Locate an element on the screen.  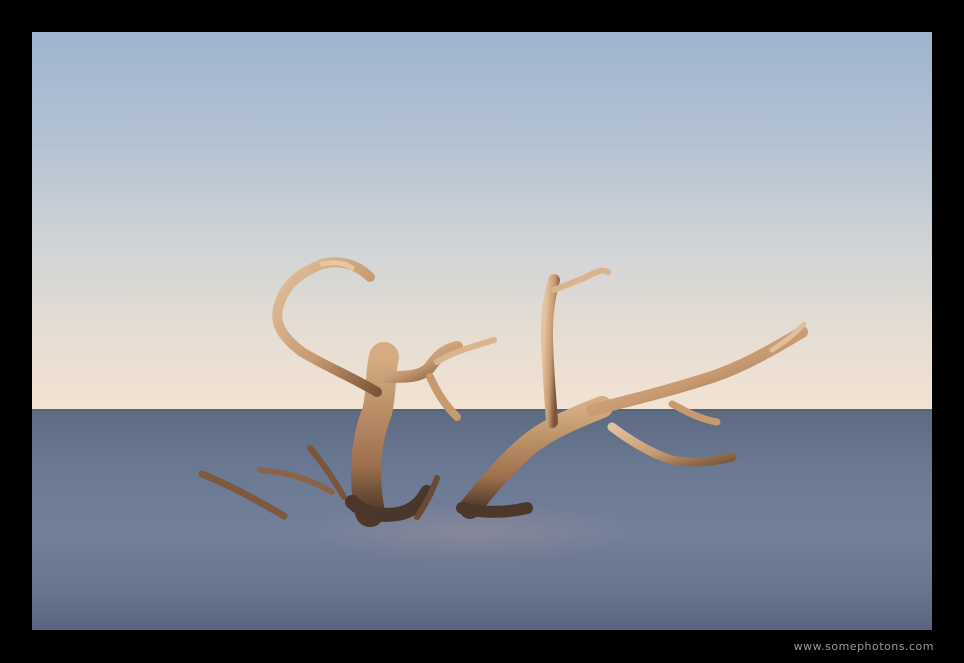
left-driftwood is located at coordinates (347, 392).